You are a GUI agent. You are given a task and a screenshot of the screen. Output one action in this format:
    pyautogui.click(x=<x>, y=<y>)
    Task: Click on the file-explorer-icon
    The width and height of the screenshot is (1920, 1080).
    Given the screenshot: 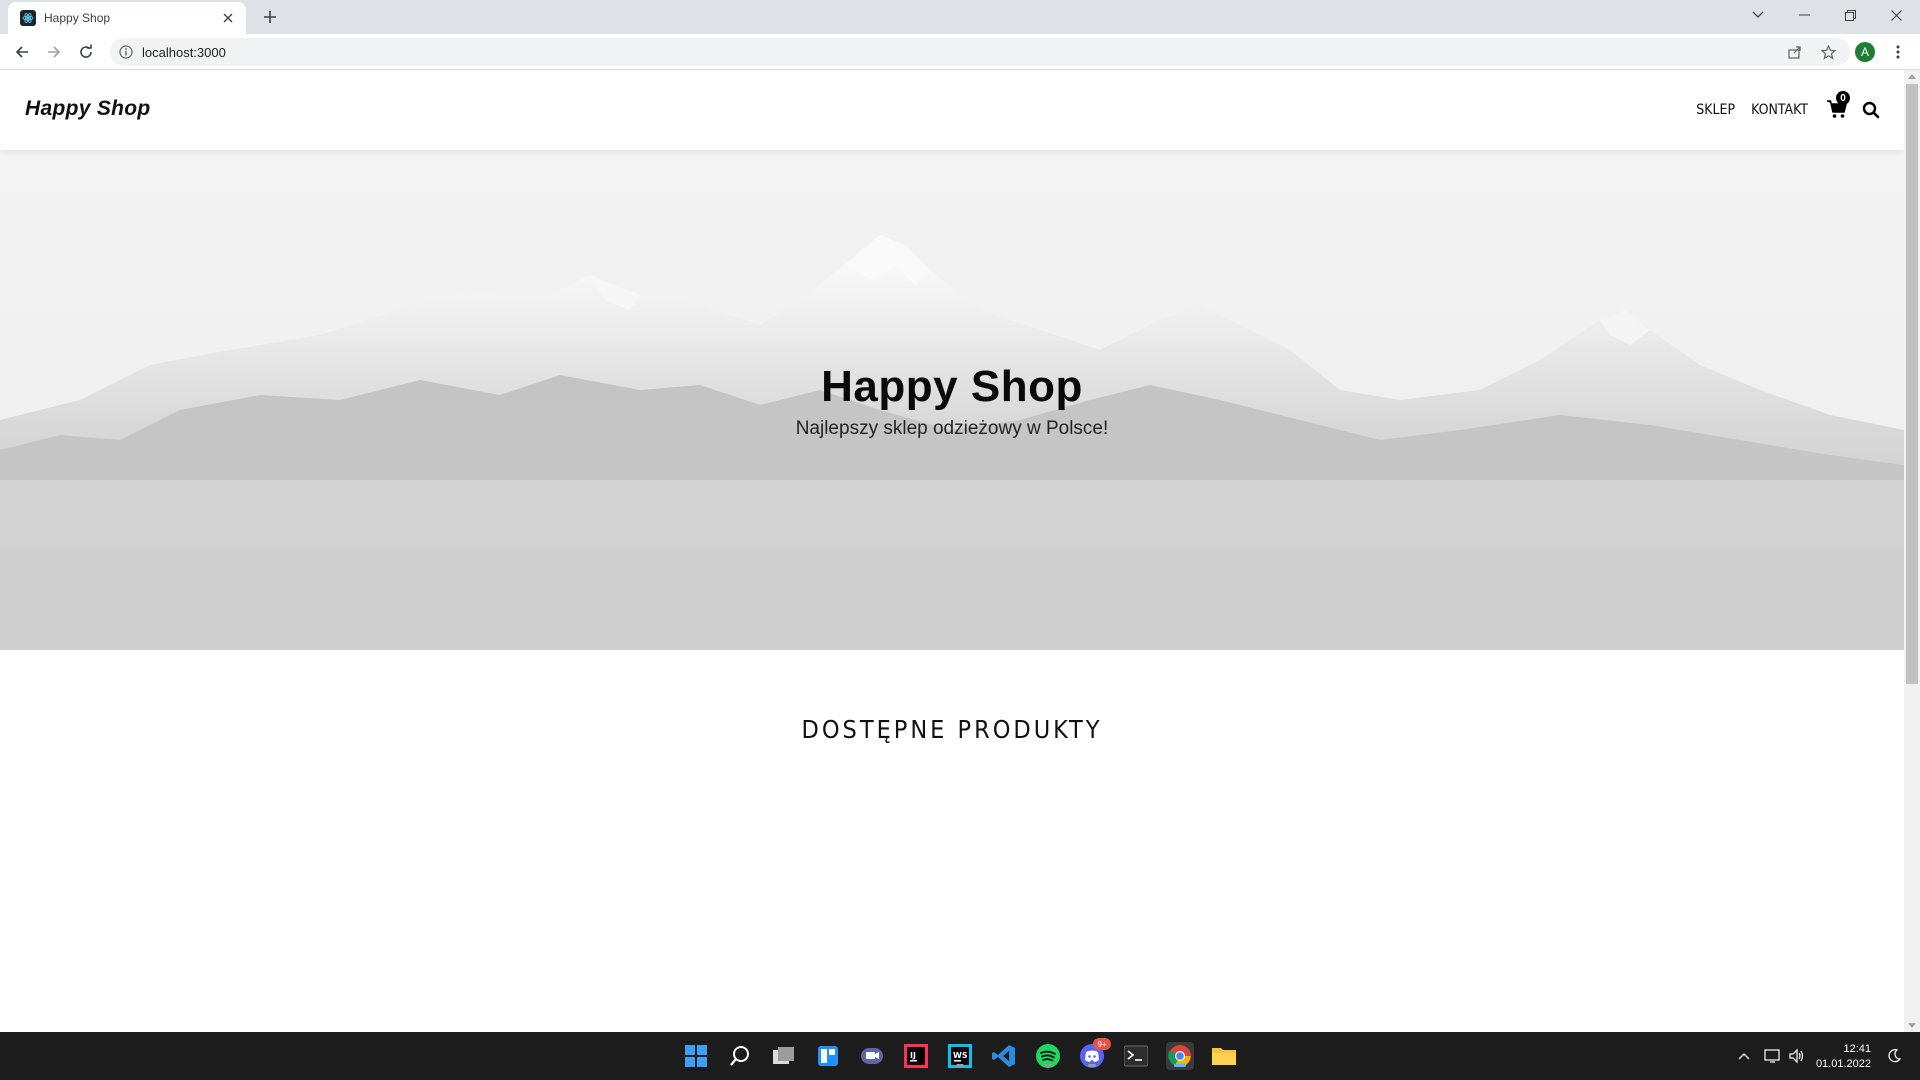 What is the action you would take?
    pyautogui.click(x=1224, y=1056)
    